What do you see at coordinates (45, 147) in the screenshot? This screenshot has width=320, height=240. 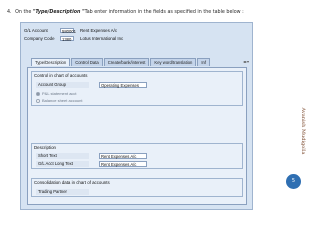 I see `description-group-title: Description` at bounding box center [45, 147].